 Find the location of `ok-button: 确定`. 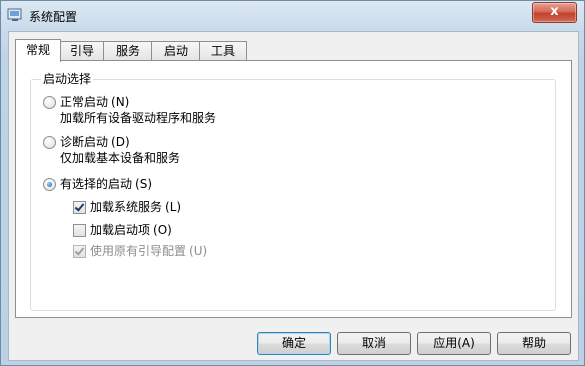

ok-button: 确定 is located at coordinates (294, 343).